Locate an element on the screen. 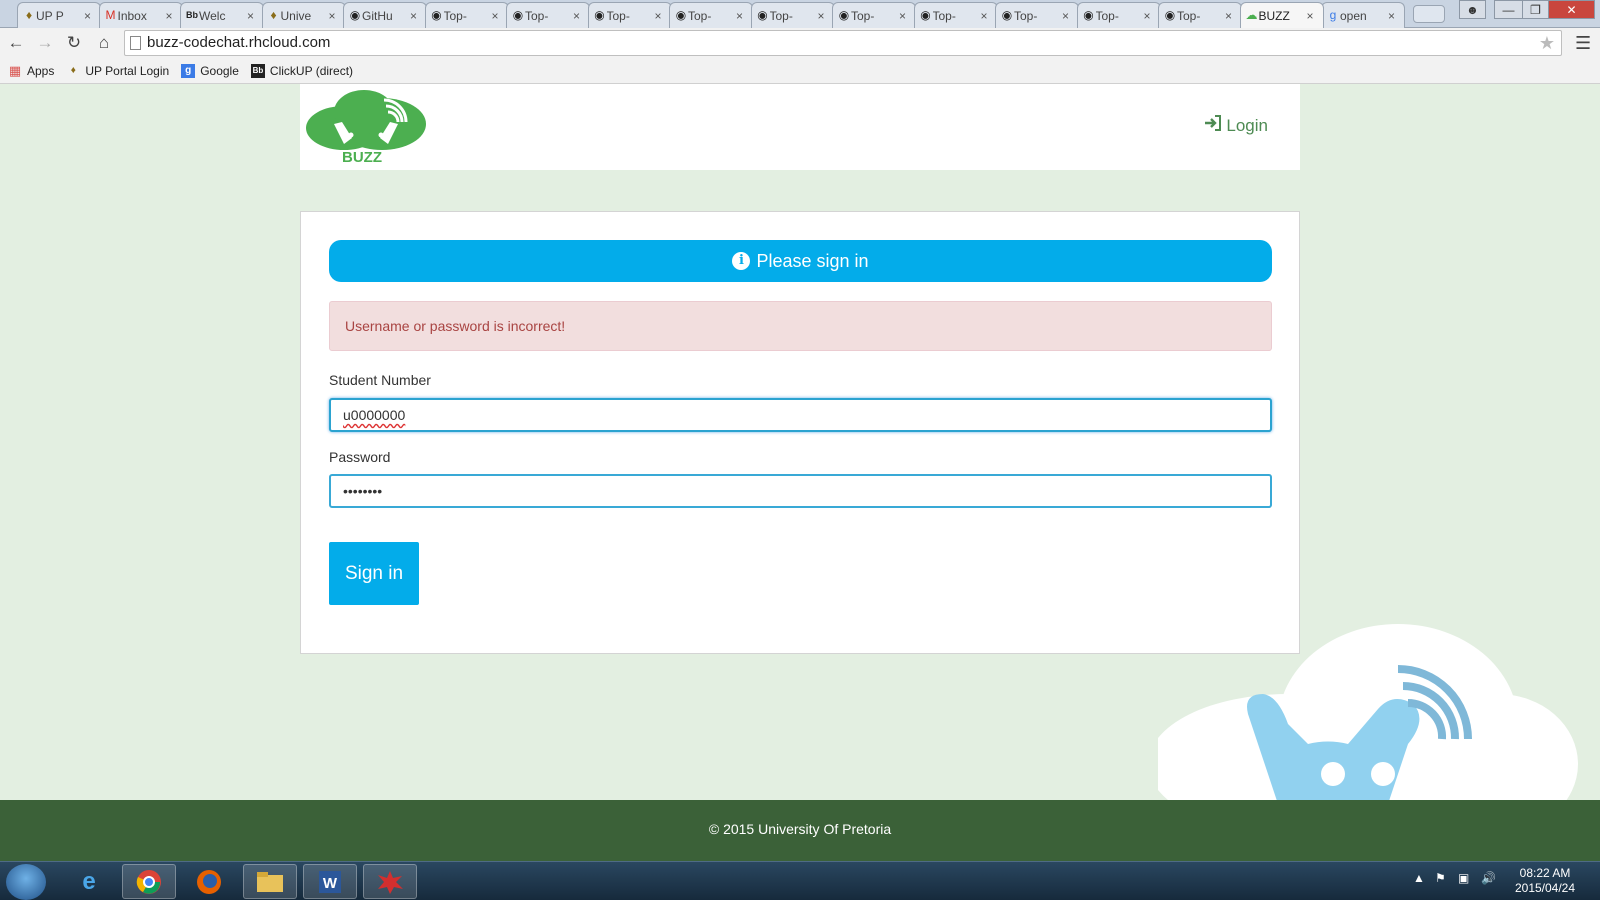  back-button: ← is located at coordinates (16, 43).